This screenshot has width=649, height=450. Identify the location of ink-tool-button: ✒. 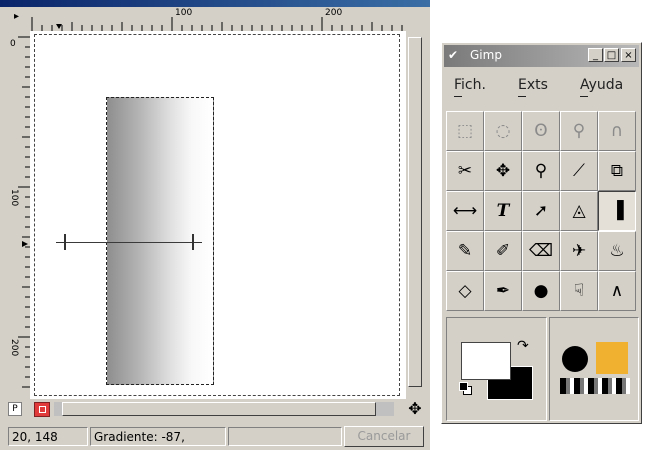
(503, 291).